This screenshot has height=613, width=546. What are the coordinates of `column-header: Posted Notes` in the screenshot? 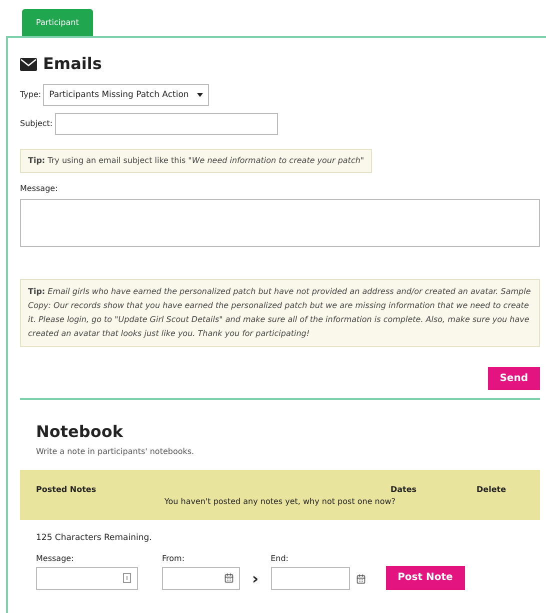 It's located at (66, 490).